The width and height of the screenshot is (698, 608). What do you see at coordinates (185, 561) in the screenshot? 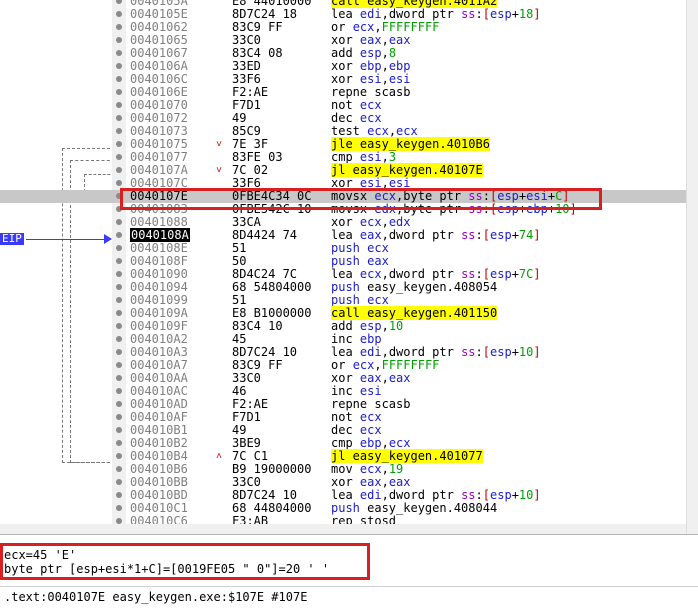
I see `annotation-box-info` at bounding box center [185, 561].